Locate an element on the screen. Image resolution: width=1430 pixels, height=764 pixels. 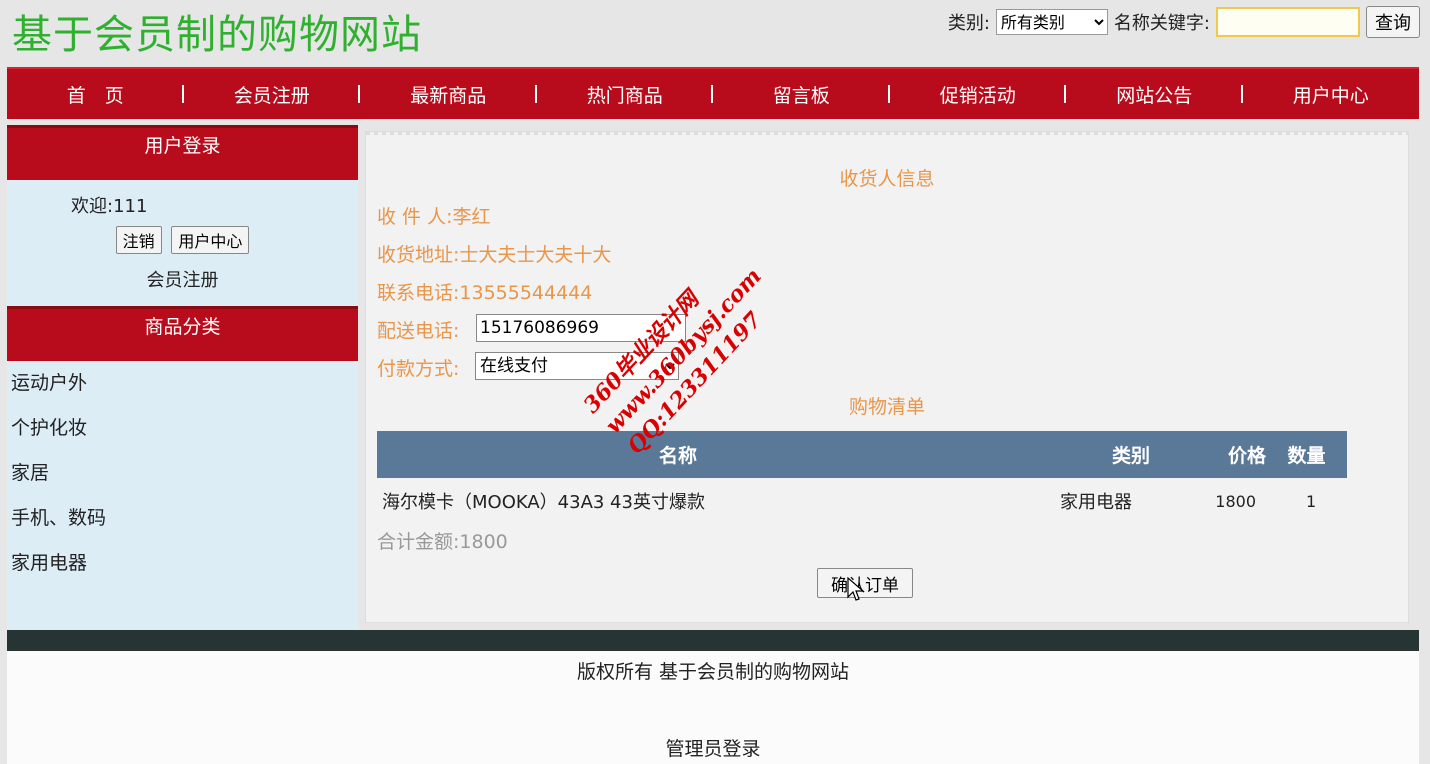
admin-login-link: 管理员登录 is located at coordinates (713, 747).